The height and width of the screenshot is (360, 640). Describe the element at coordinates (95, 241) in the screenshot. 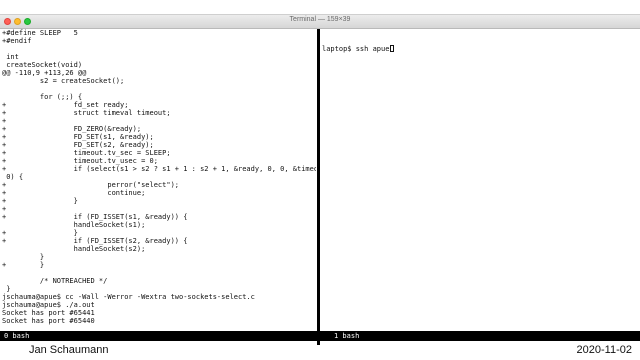

I see `terminal-line: + if (FD_ISSET(s2, &ready)) {` at that location.